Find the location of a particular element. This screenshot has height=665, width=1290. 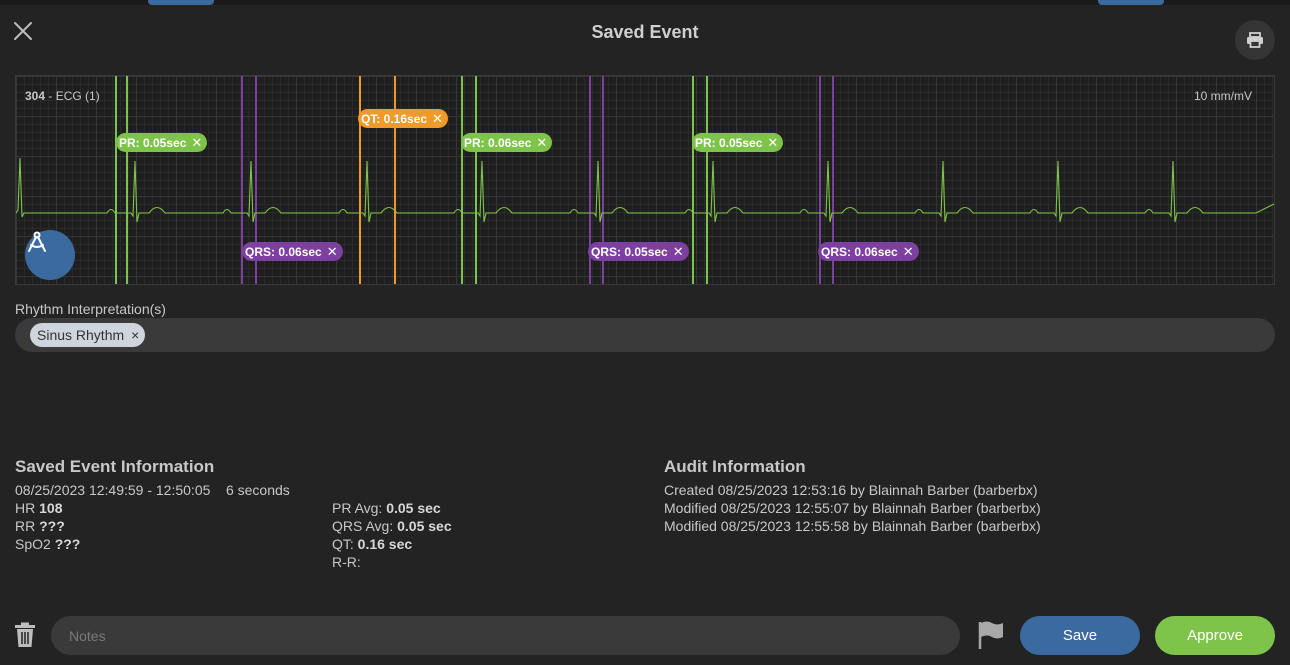

spo2-value: SpO2 ??? is located at coordinates (48, 544).